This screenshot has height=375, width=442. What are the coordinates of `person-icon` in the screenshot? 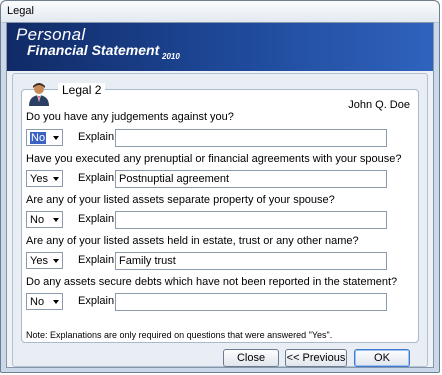 It's located at (39, 94).